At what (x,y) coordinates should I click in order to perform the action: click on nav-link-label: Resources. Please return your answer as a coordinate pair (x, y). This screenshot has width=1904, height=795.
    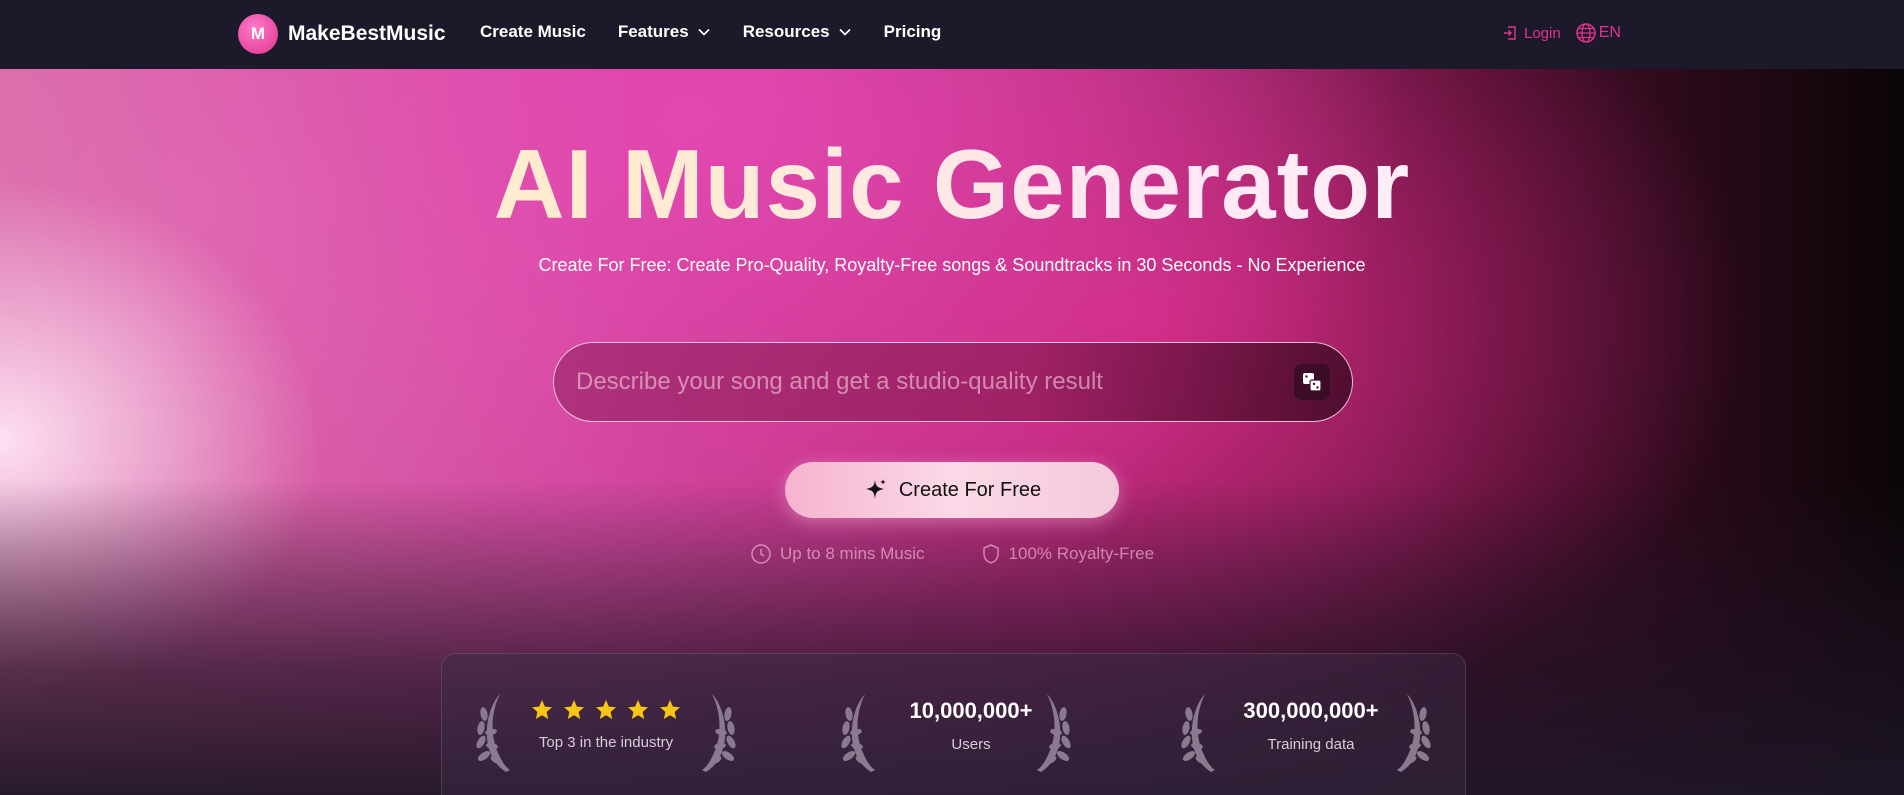
    Looking at the image, I should click on (786, 31).